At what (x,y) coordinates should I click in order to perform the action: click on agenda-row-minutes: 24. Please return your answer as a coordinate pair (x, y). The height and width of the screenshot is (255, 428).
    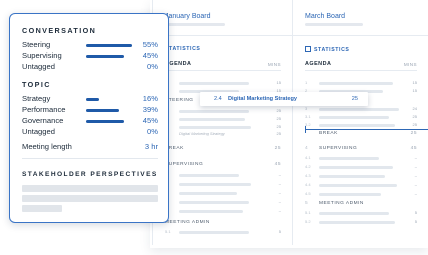
    Looking at the image, I should click on (414, 108).